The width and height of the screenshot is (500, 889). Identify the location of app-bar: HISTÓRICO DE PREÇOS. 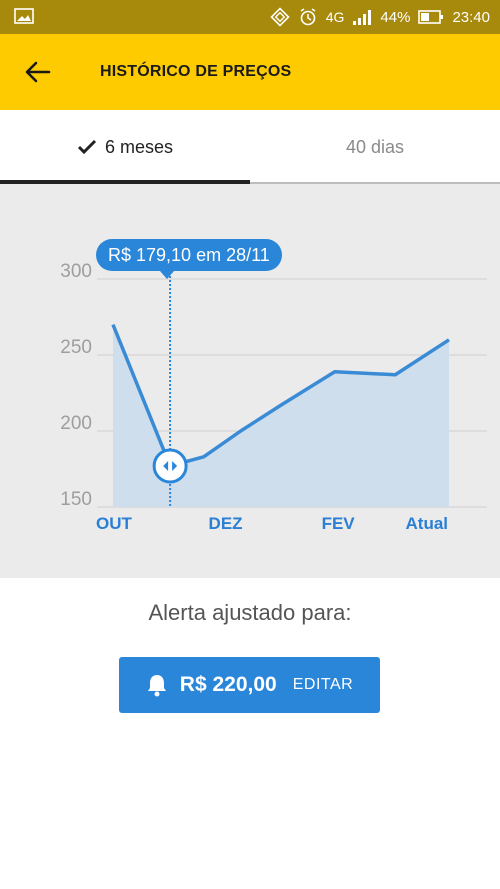
(250, 72).